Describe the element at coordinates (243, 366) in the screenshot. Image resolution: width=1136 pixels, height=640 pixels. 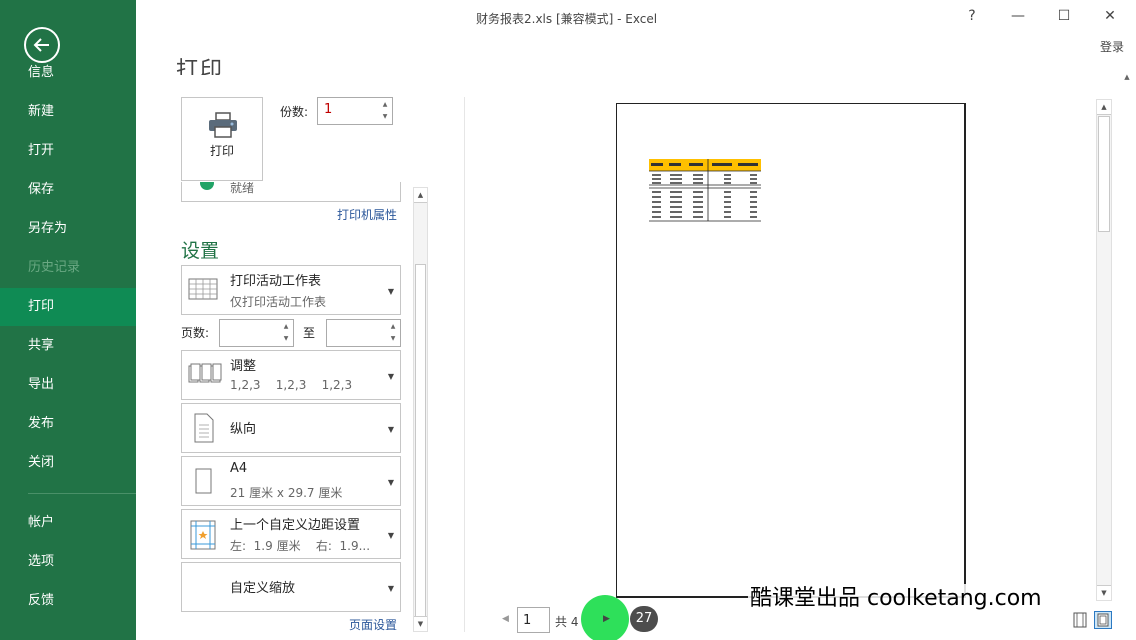
I see `collate-title: 调整` at that location.